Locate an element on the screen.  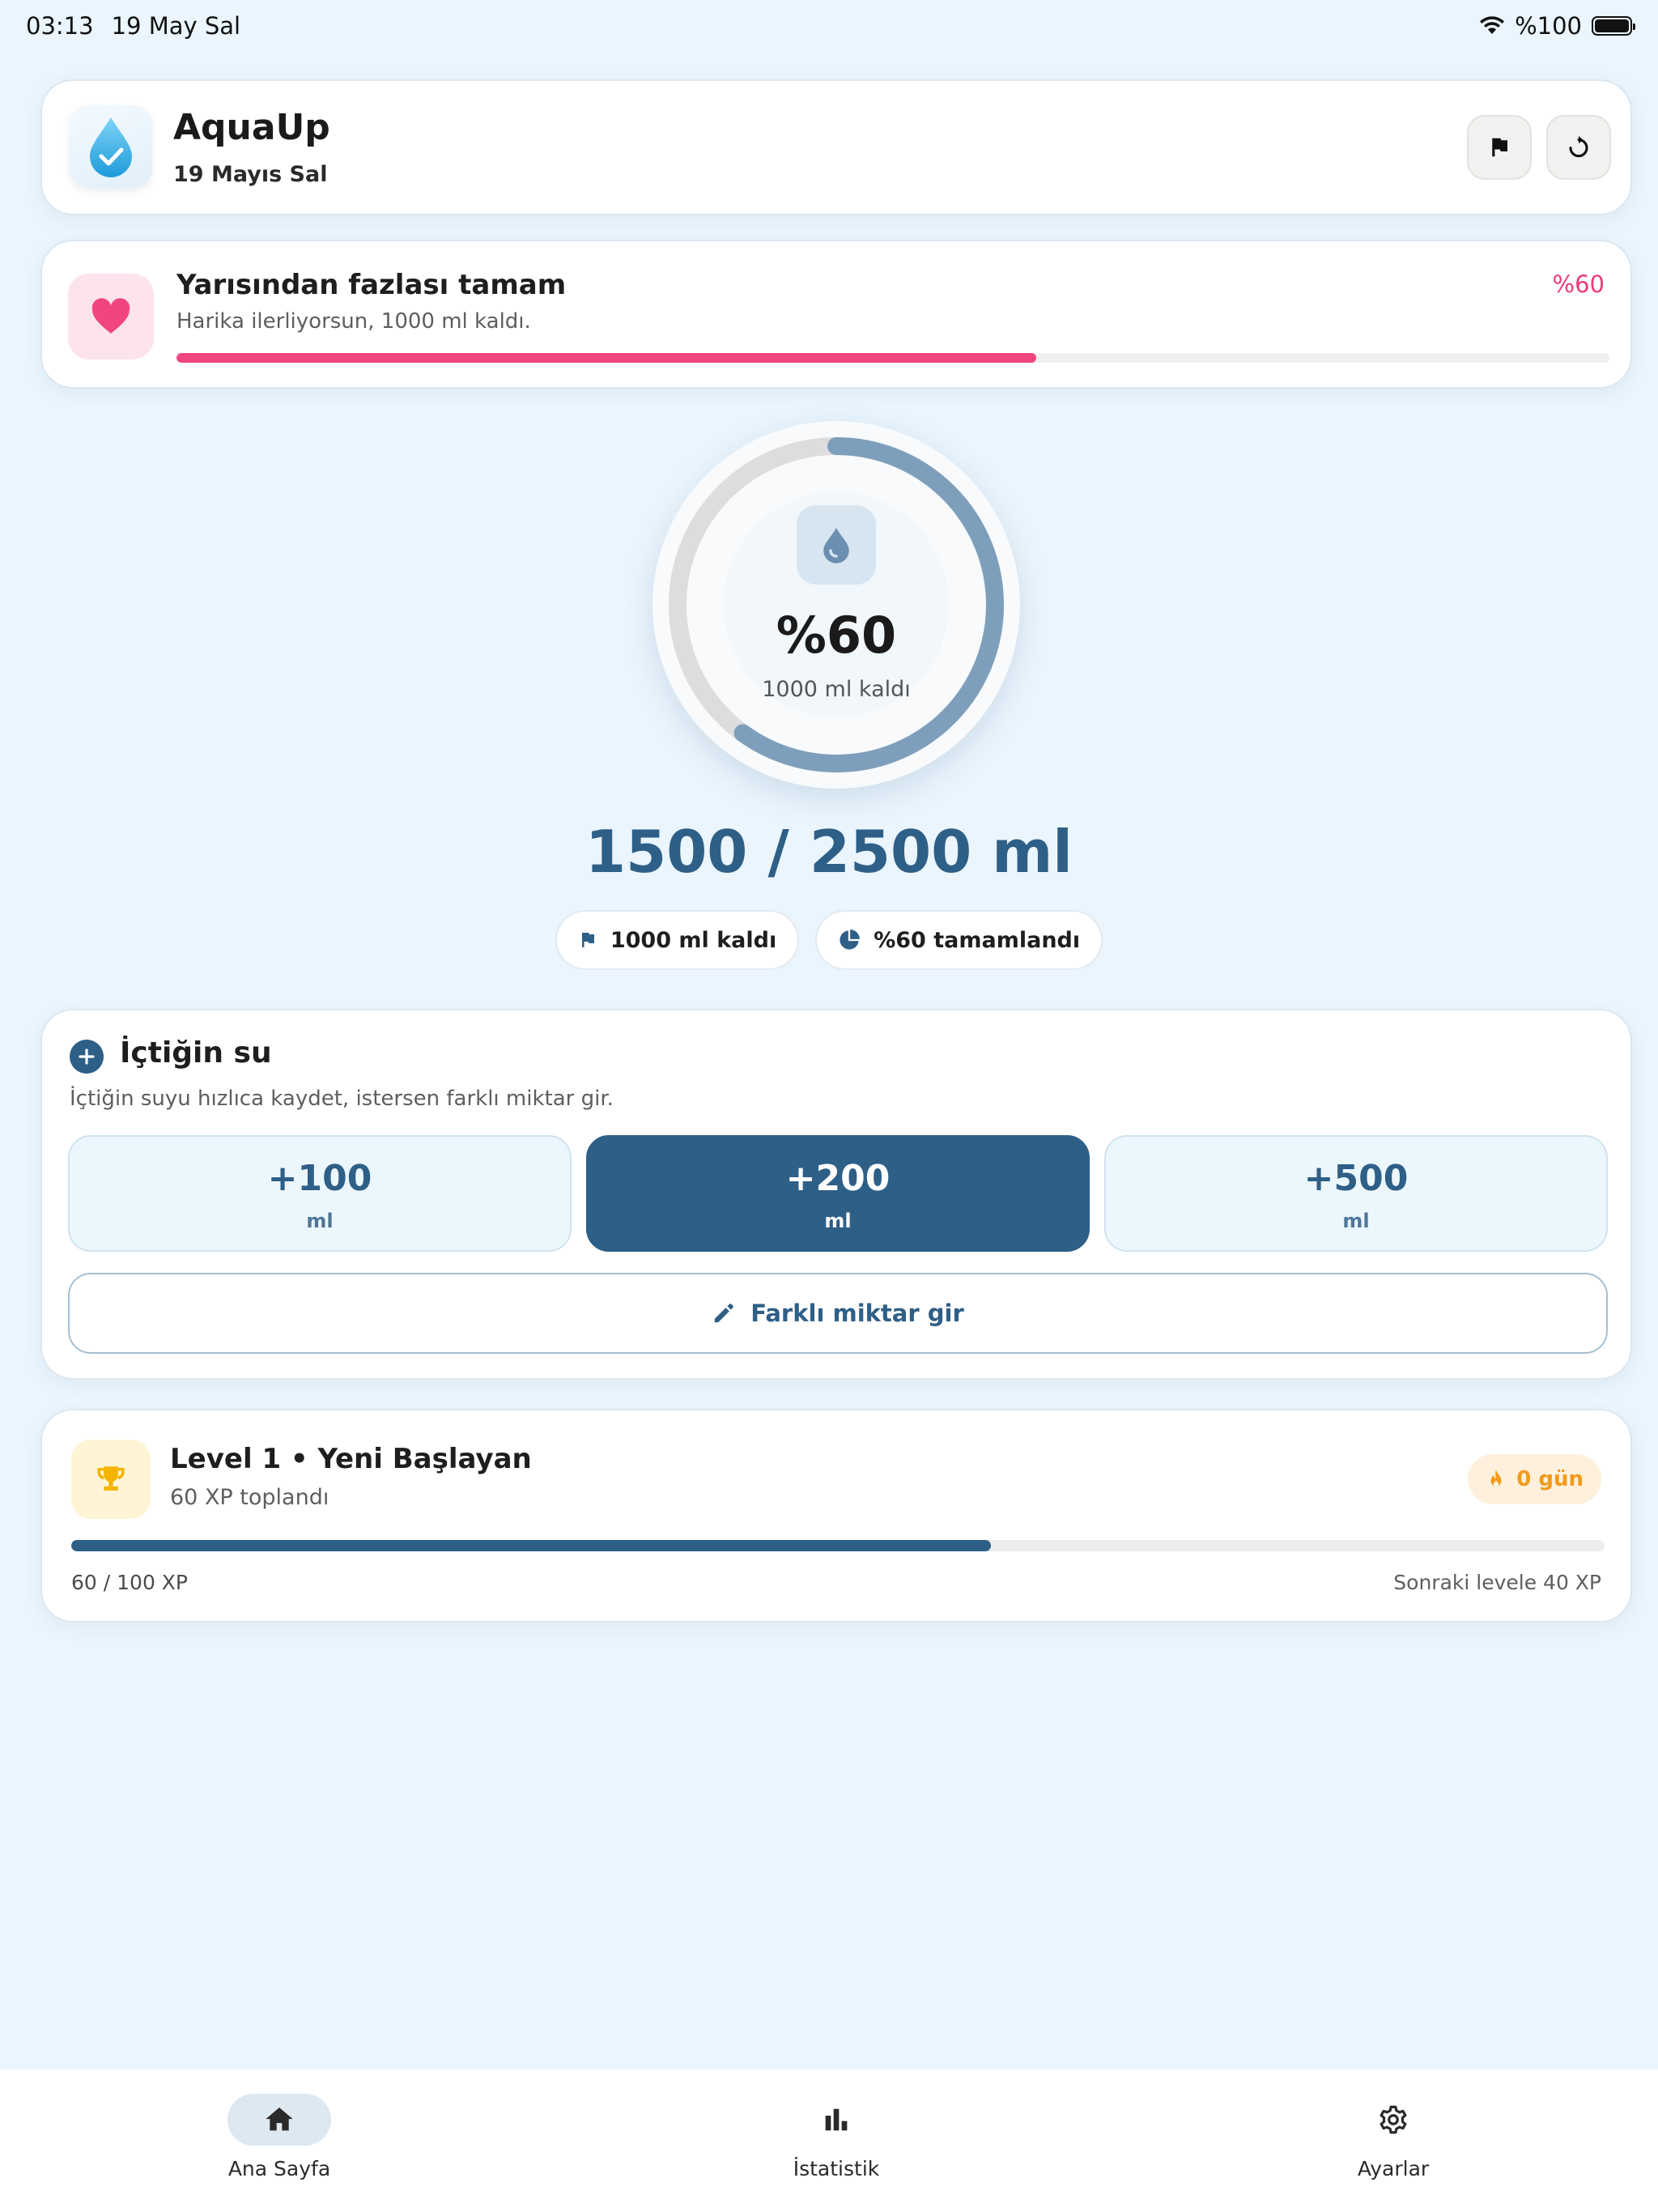
wifi-icon is located at coordinates (1492, 25).